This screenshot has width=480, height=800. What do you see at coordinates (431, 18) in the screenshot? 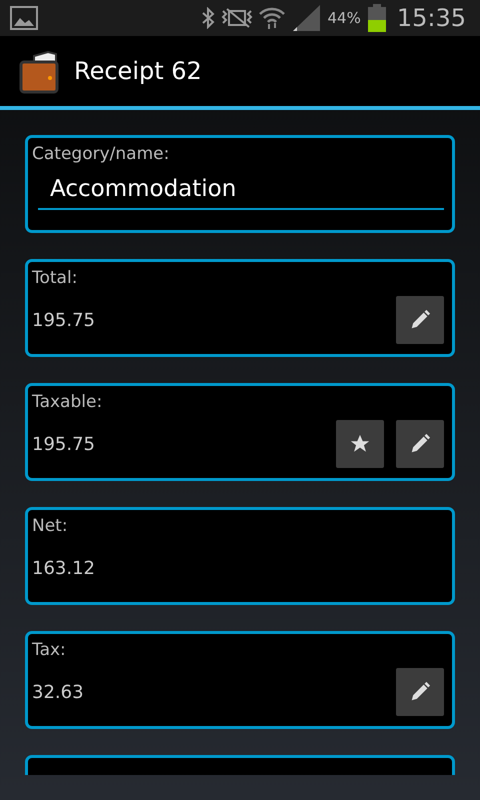
I see `clock-time: 15:35` at bounding box center [431, 18].